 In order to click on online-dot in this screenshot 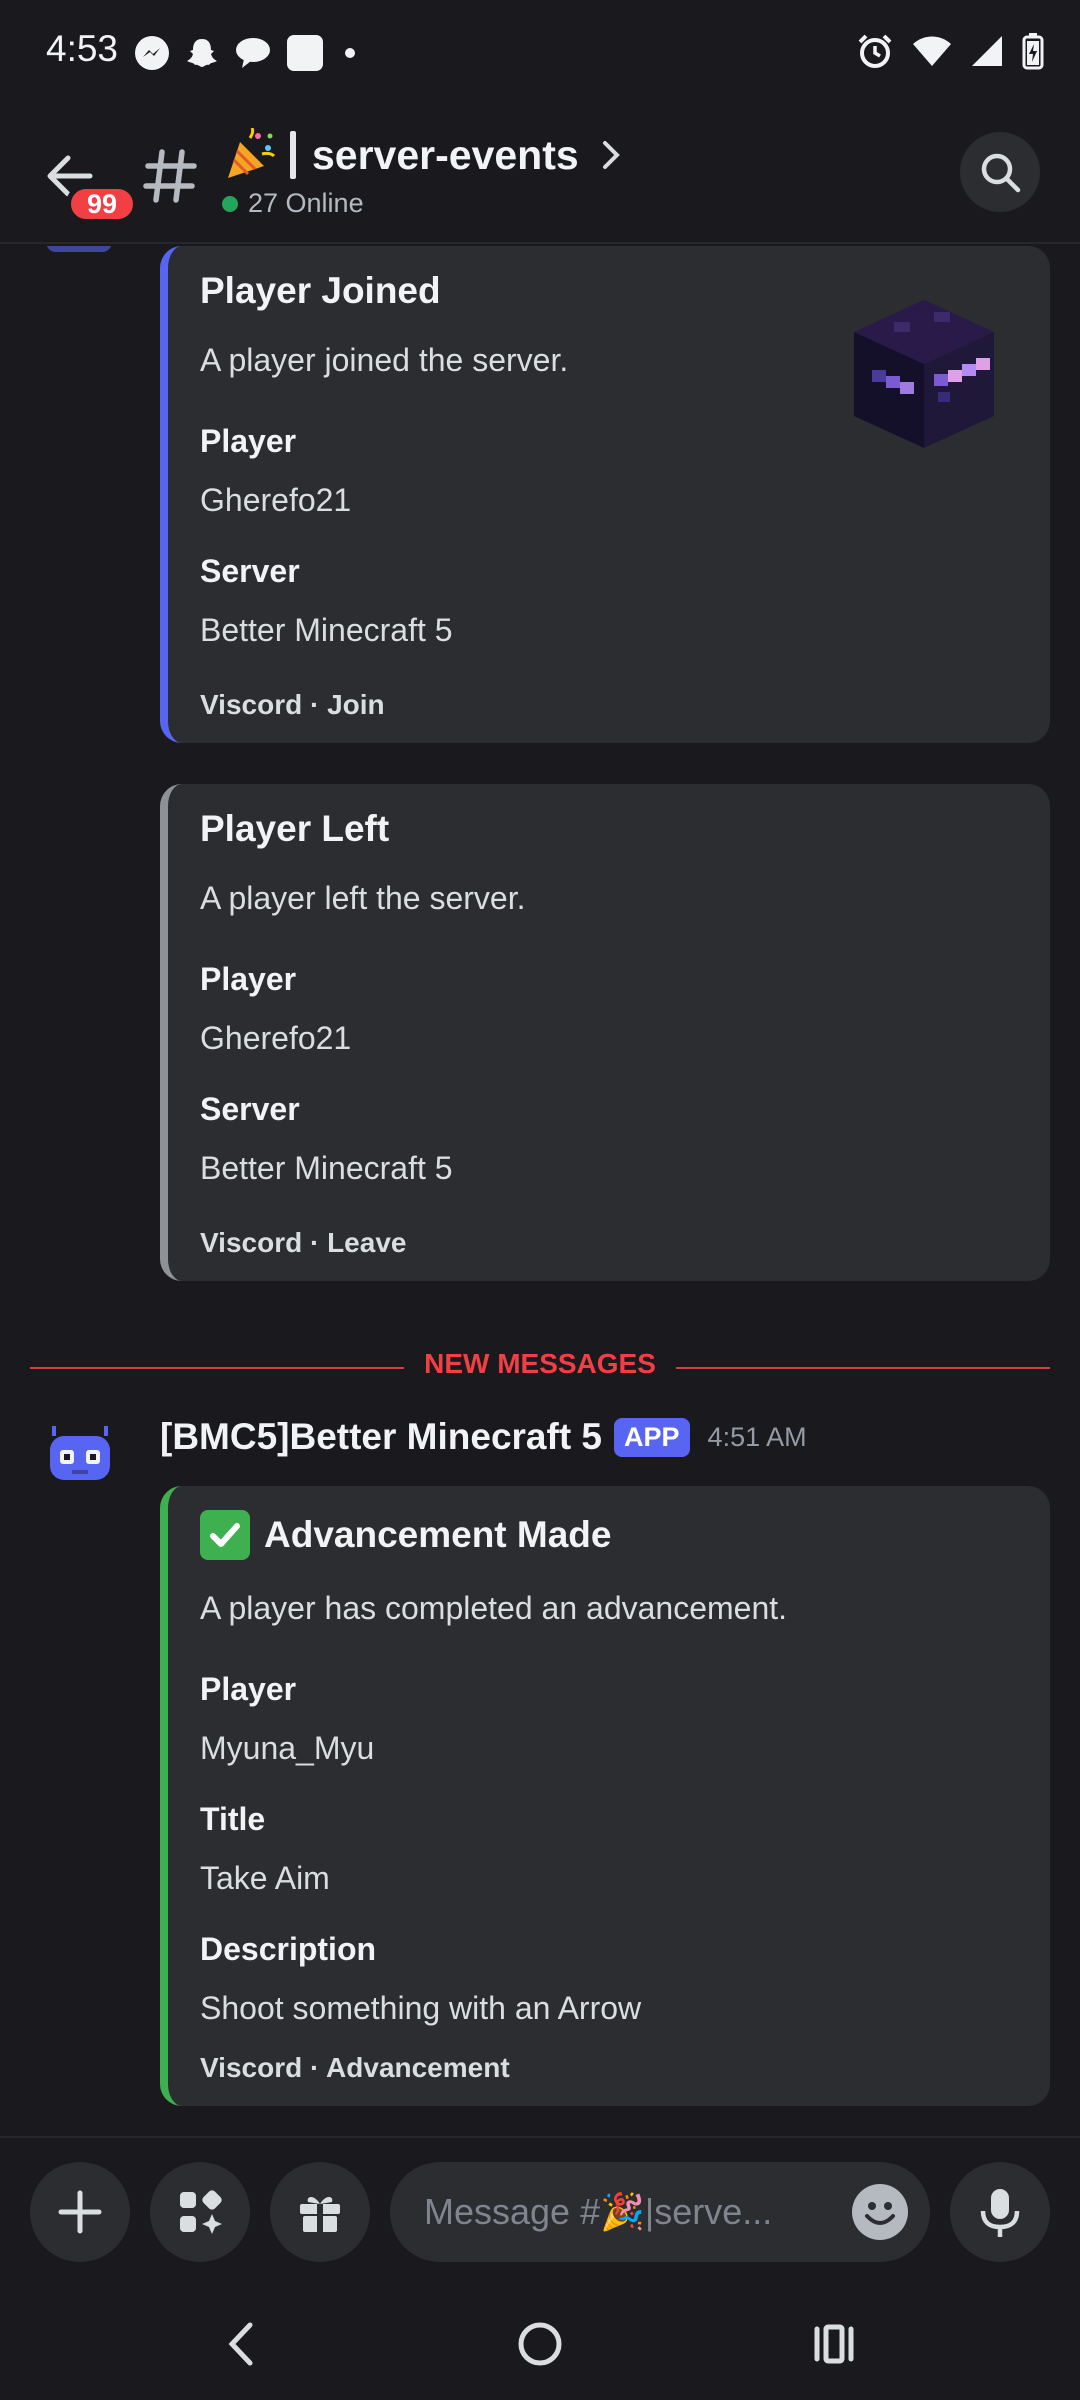, I will do `click(230, 203)`.